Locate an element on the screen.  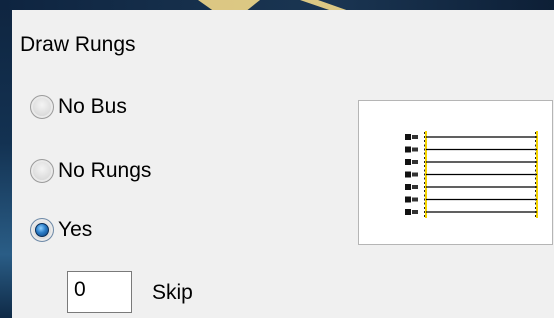
radio-selected-dot is located at coordinates (42, 230).